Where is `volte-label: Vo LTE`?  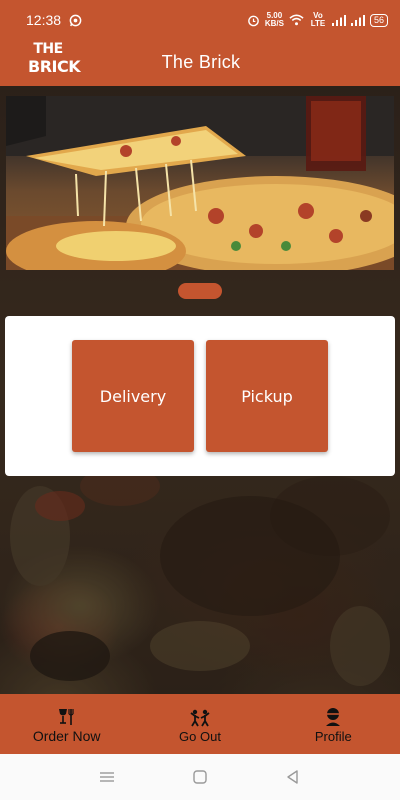
volte-label: Vo LTE is located at coordinates (318, 19).